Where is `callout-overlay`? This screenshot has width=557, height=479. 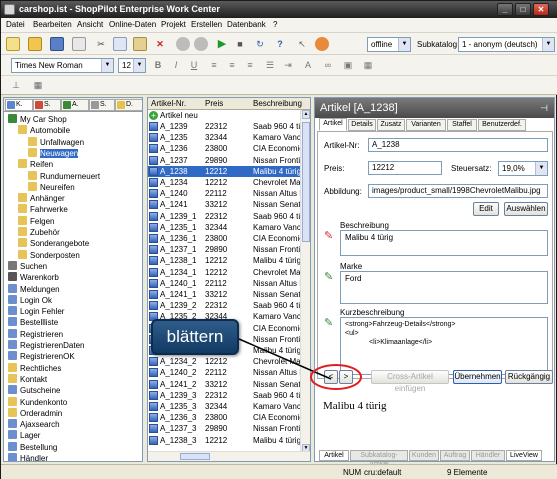
callout-overlay is located at coordinates (300, 364).